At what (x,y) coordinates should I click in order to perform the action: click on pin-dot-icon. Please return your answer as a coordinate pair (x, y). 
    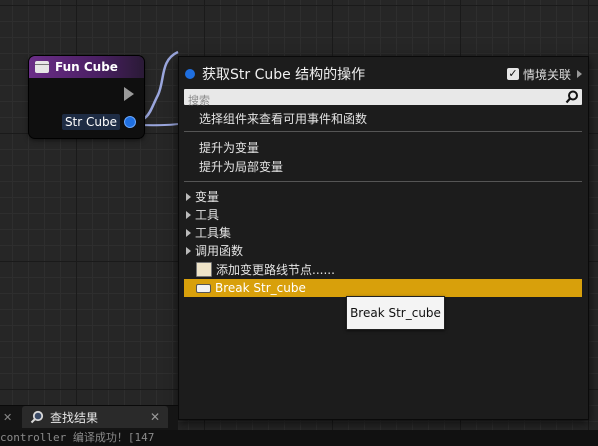
    Looking at the image, I should click on (130, 122).